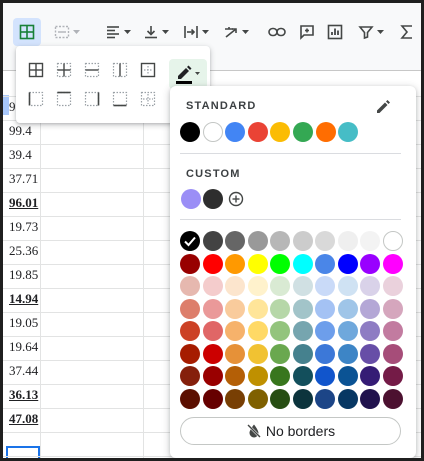 This screenshot has width=424, height=461. I want to click on cell-value: 36.13, so click(24, 395).